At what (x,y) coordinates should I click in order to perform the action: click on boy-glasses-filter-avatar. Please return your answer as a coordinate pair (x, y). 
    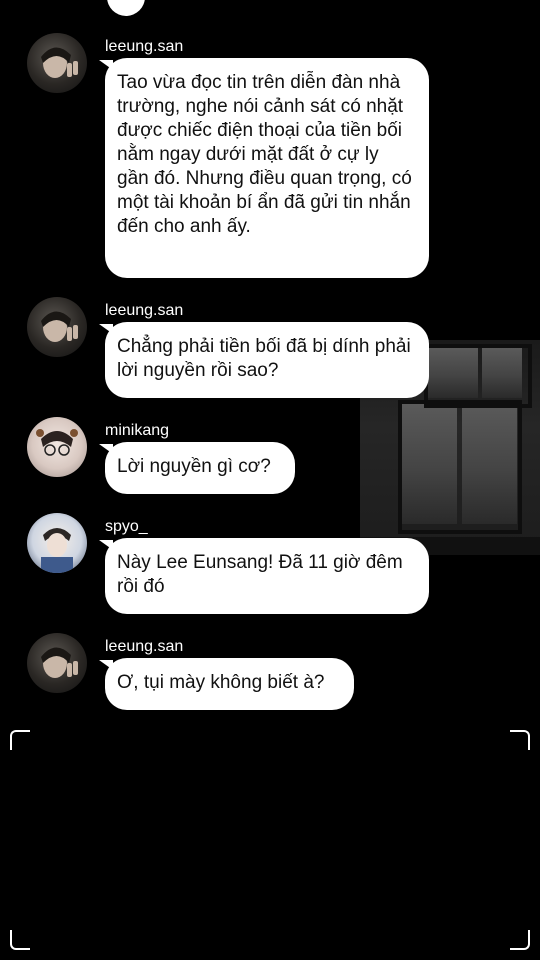
    Looking at the image, I should click on (57, 447).